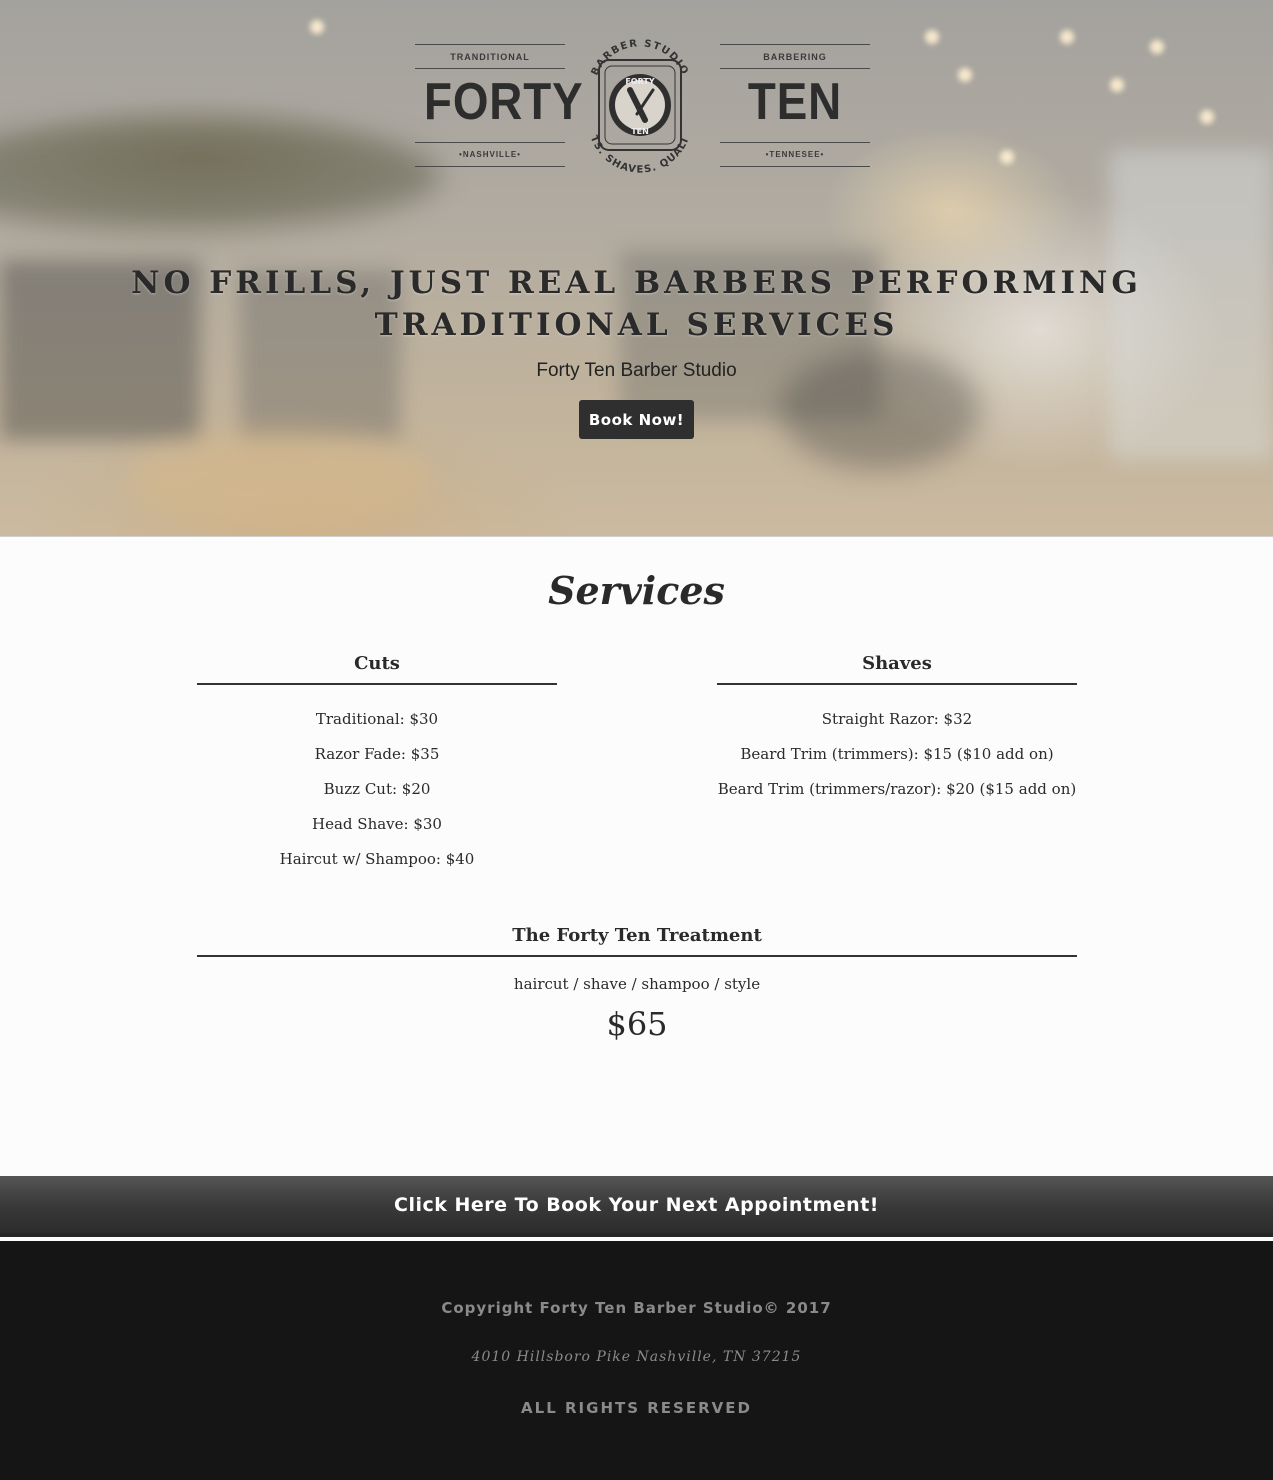  Describe the element at coordinates (897, 754) in the screenshot. I see `shaves-item: Beard Trim (trimmers): $15 ($10 add on)` at that location.